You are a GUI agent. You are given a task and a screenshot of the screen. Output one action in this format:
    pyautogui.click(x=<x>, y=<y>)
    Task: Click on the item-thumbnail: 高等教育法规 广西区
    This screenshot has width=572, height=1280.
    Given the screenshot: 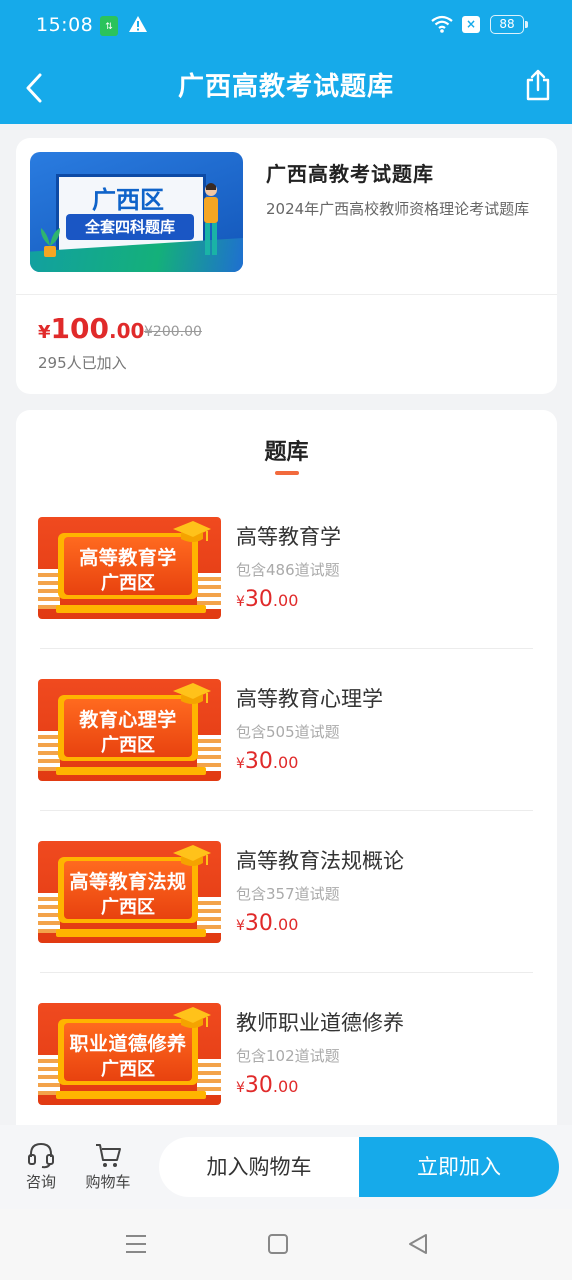 What is the action you would take?
    pyautogui.click(x=129, y=892)
    